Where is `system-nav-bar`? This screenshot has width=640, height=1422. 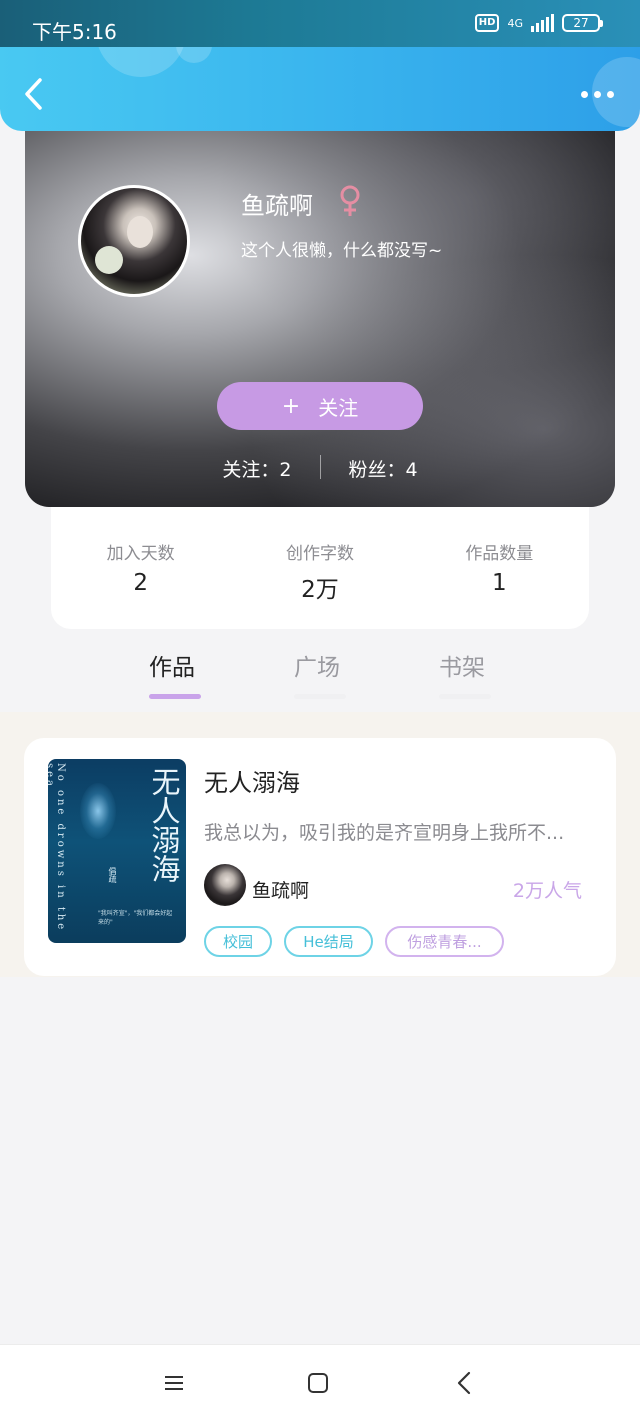
system-nav-bar is located at coordinates (320, 1383).